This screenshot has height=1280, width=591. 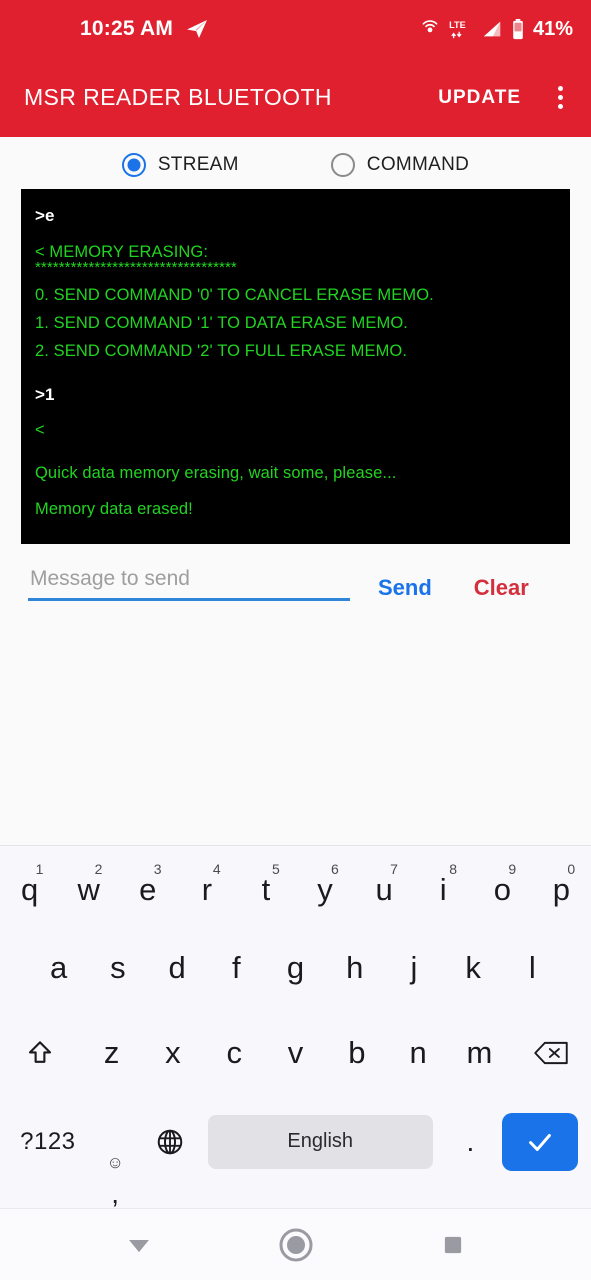 I want to click on radio-command-label: COMMAND, so click(x=418, y=164).